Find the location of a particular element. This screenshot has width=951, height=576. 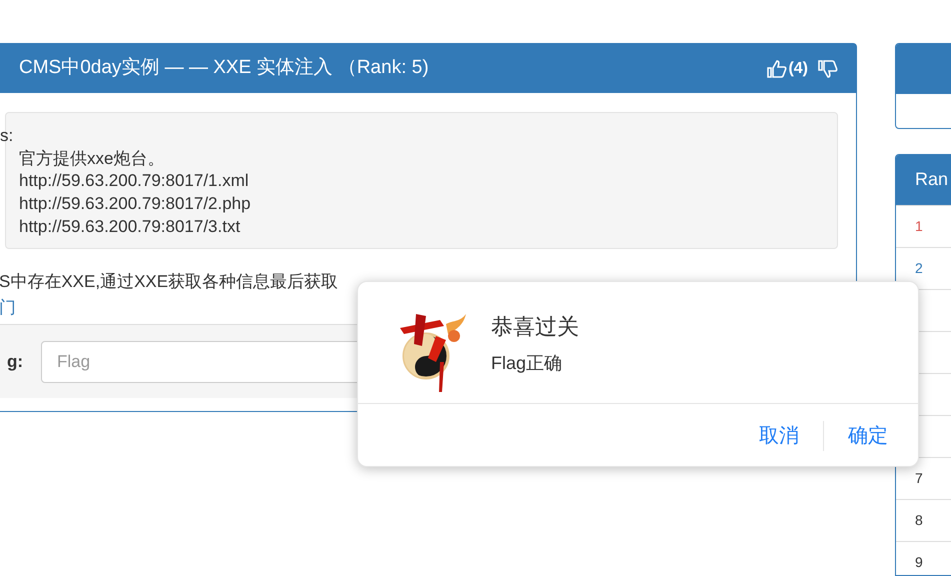

hints-label: s: is located at coordinates (7, 136).